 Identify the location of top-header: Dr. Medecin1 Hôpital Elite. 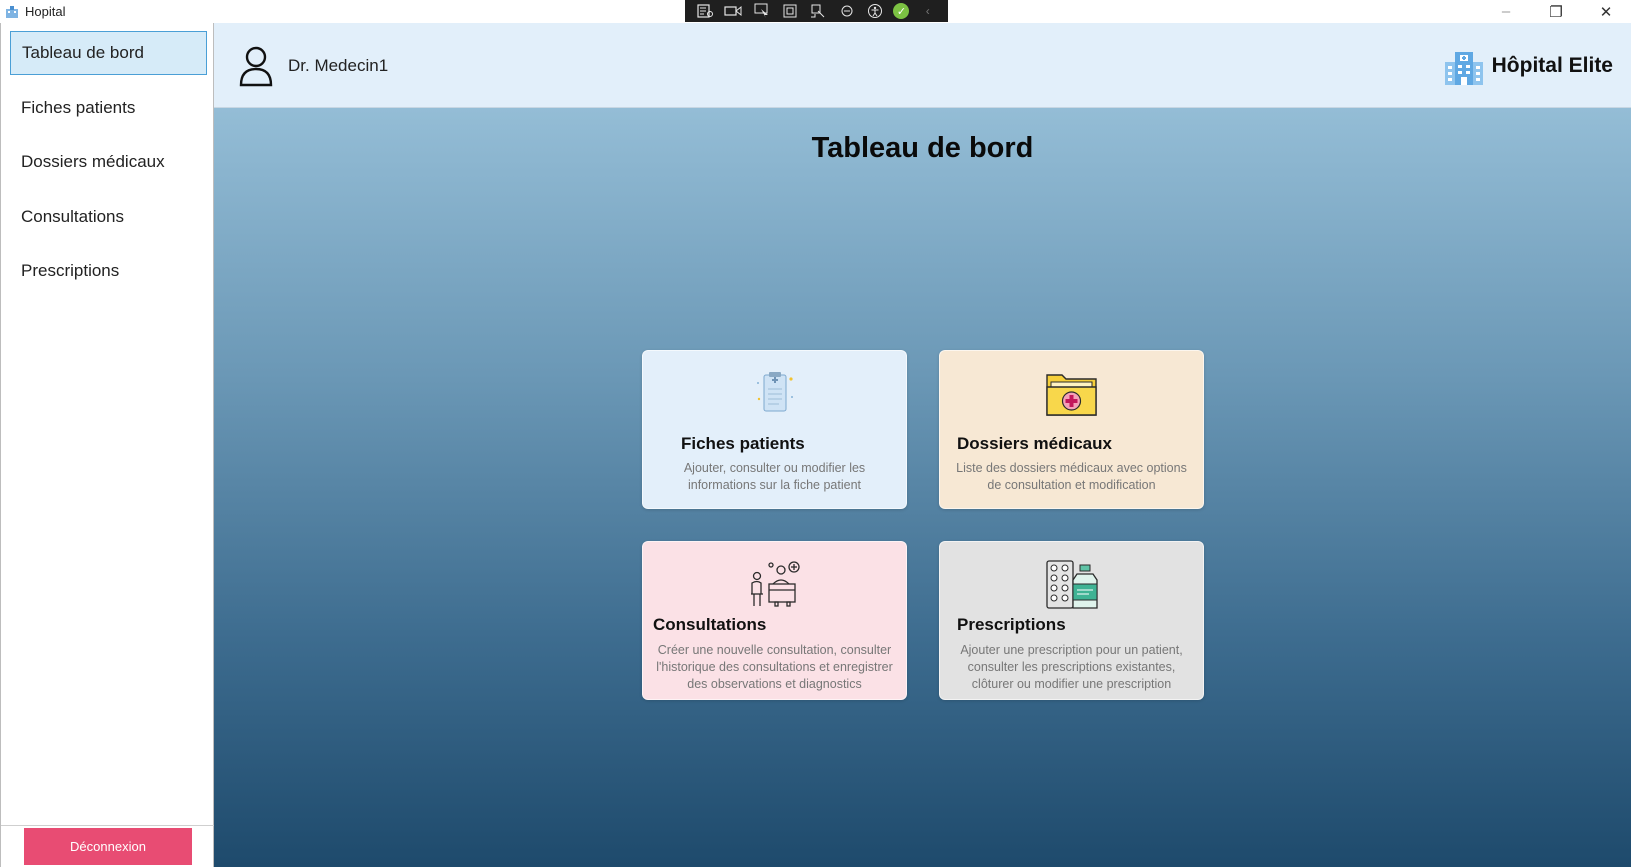
(922, 65).